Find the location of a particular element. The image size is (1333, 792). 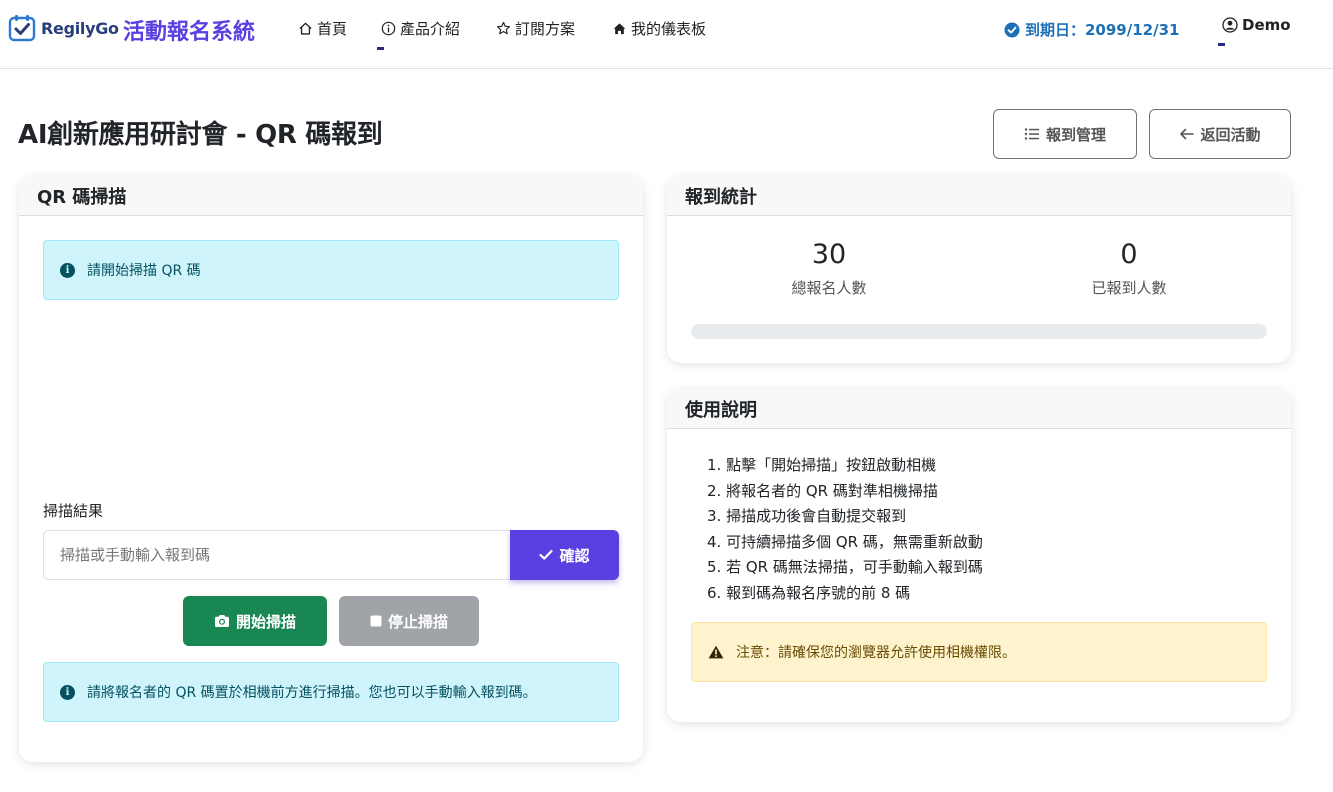

instruction-item: 3. 掃描成功後會自動提交報到 is located at coordinates (807, 516).